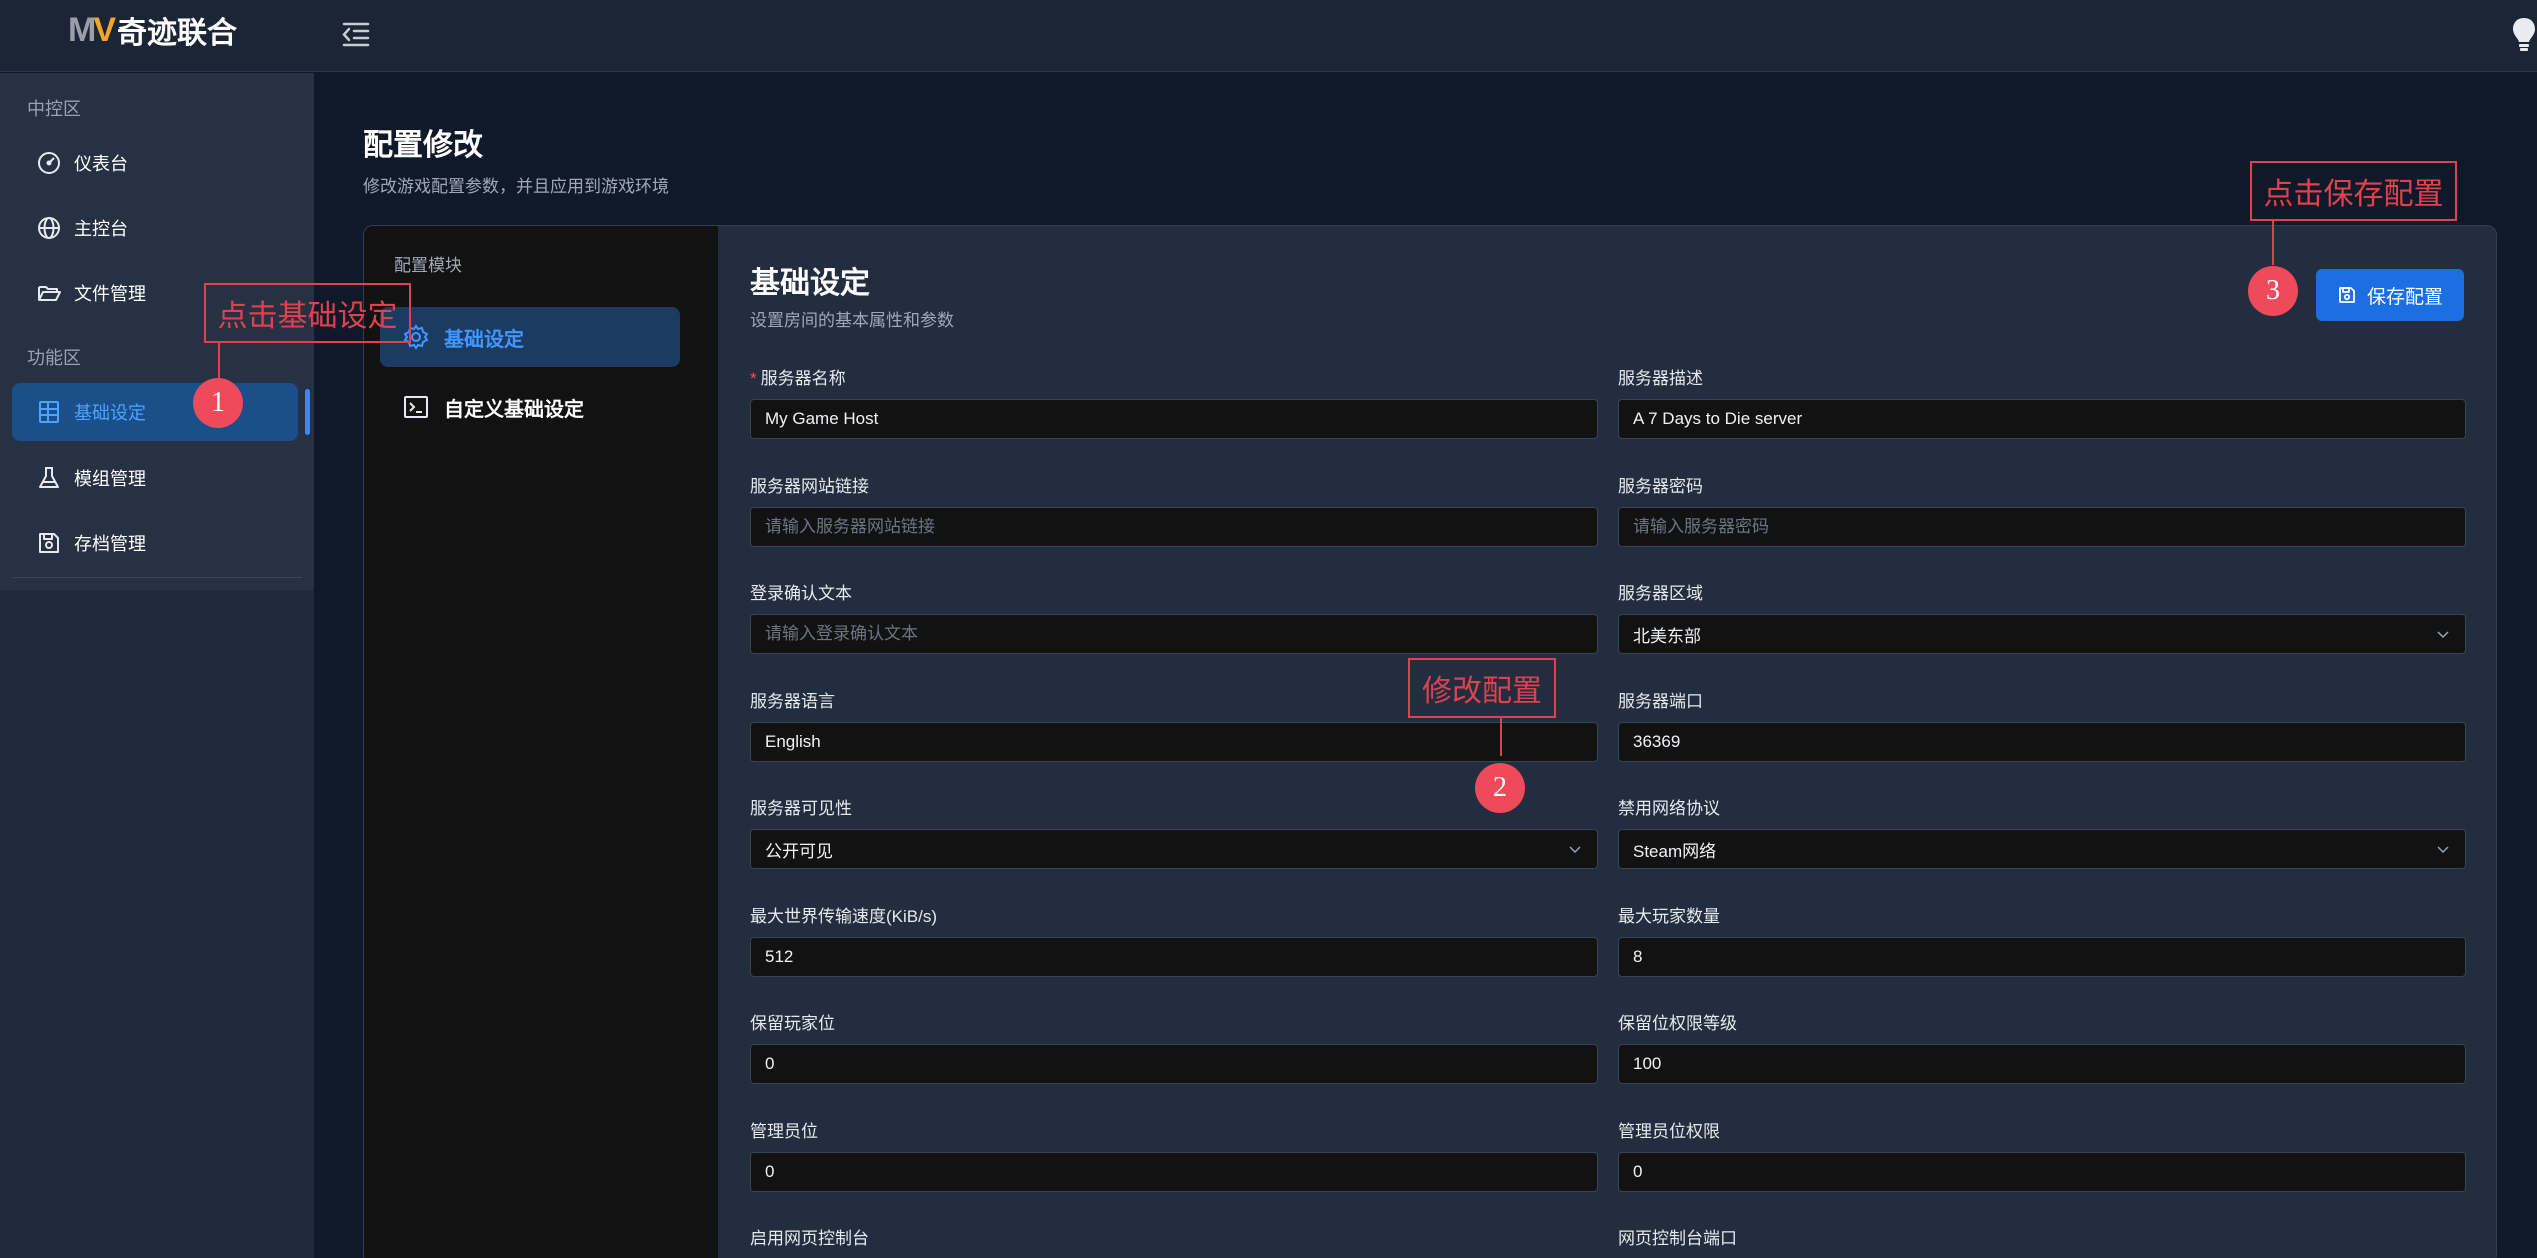 The image size is (2537, 1258). What do you see at coordinates (2042, 419) in the screenshot?
I see `server-desc-input` at bounding box center [2042, 419].